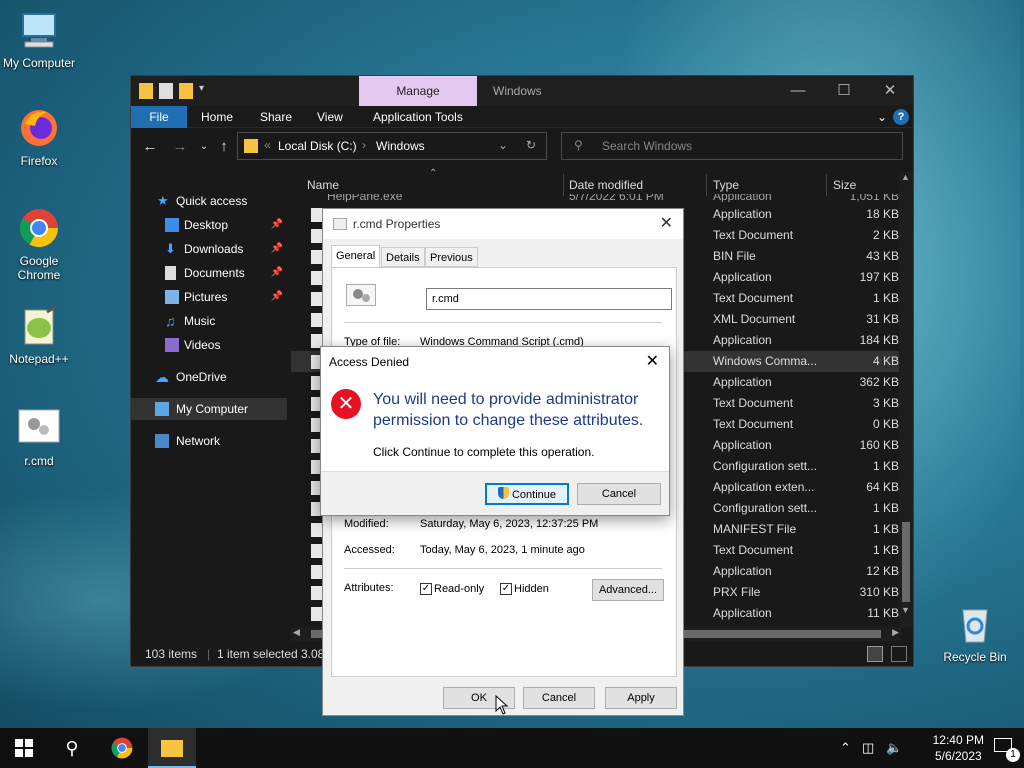  Describe the element at coordinates (276, 117) in the screenshot. I see `tab-share: Share` at that location.